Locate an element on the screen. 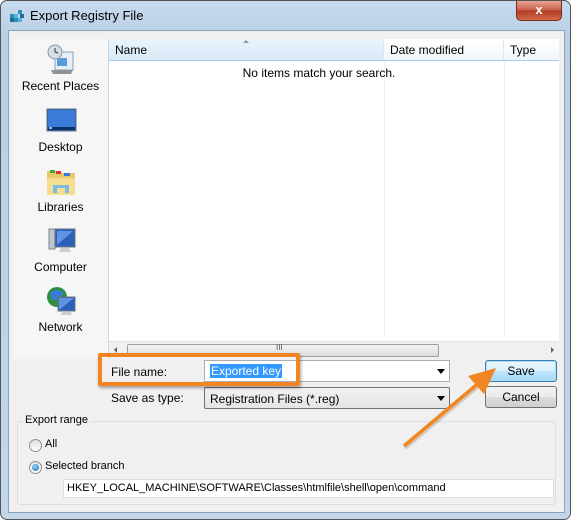  place-label: Computer is located at coordinates (60, 267).